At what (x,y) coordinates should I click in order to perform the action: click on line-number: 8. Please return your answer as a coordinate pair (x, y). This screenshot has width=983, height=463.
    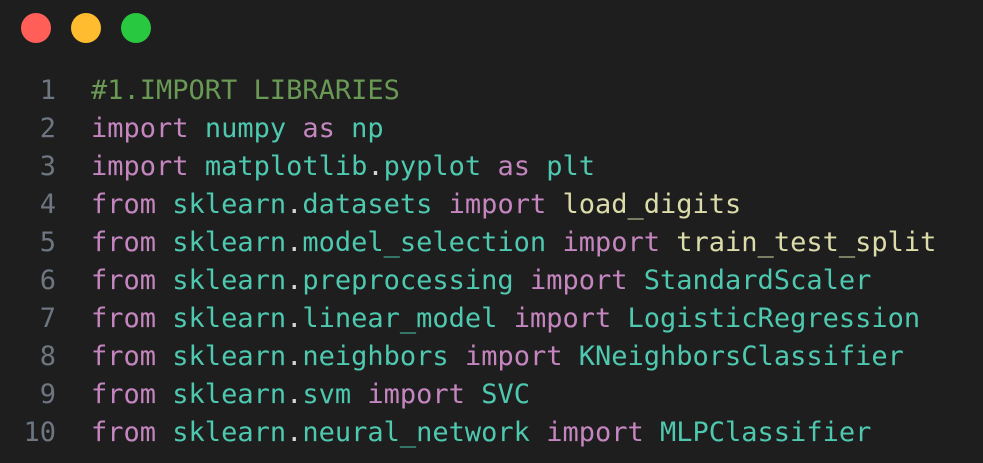
    Looking at the image, I should click on (47, 356).